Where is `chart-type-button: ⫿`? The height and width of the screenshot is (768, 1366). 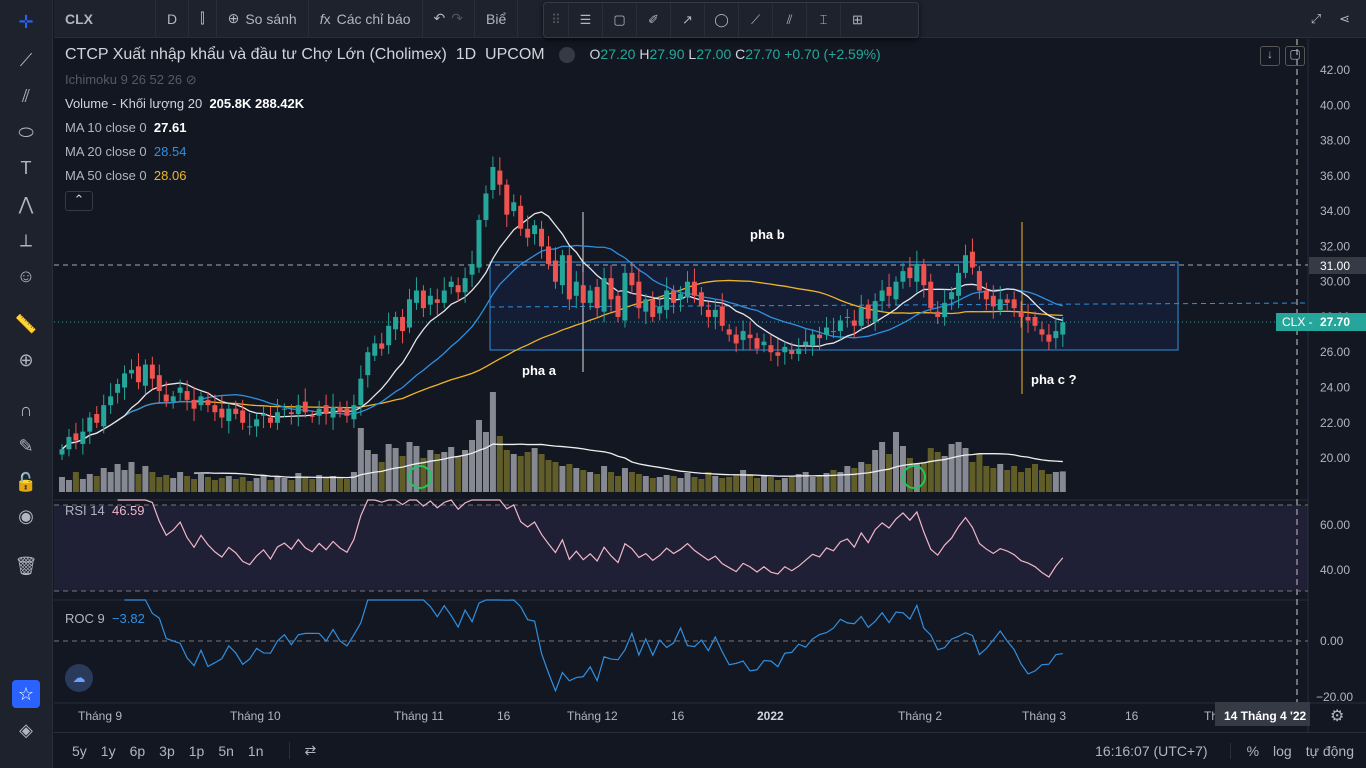 chart-type-button: ⫿ is located at coordinates (203, 19).